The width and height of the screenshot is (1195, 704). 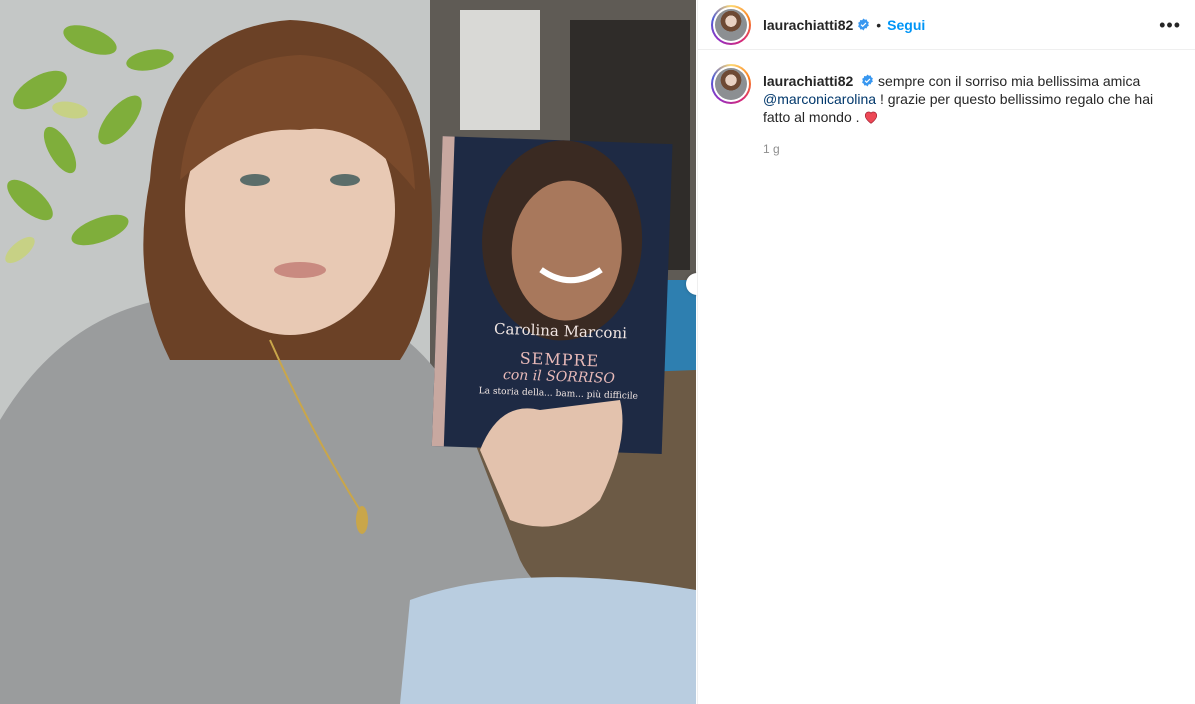 I want to click on mention-link: @marconicarolina, so click(x=819, y=99).